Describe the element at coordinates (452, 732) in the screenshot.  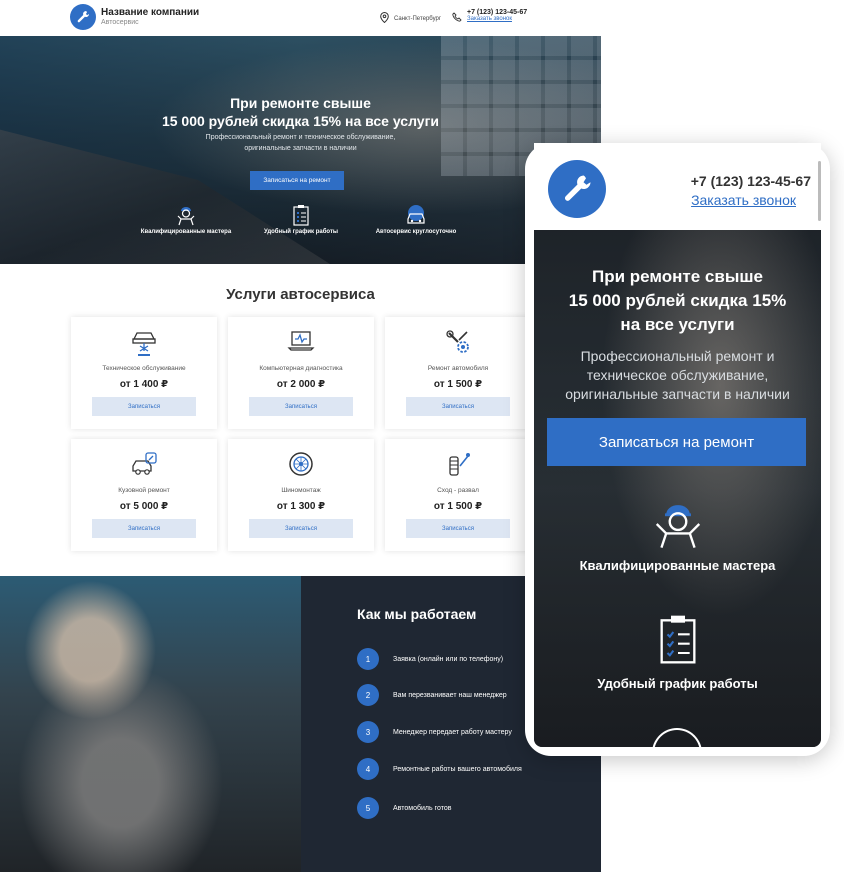
I see `step-text: Менеджер передает работу мастеру` at that location.